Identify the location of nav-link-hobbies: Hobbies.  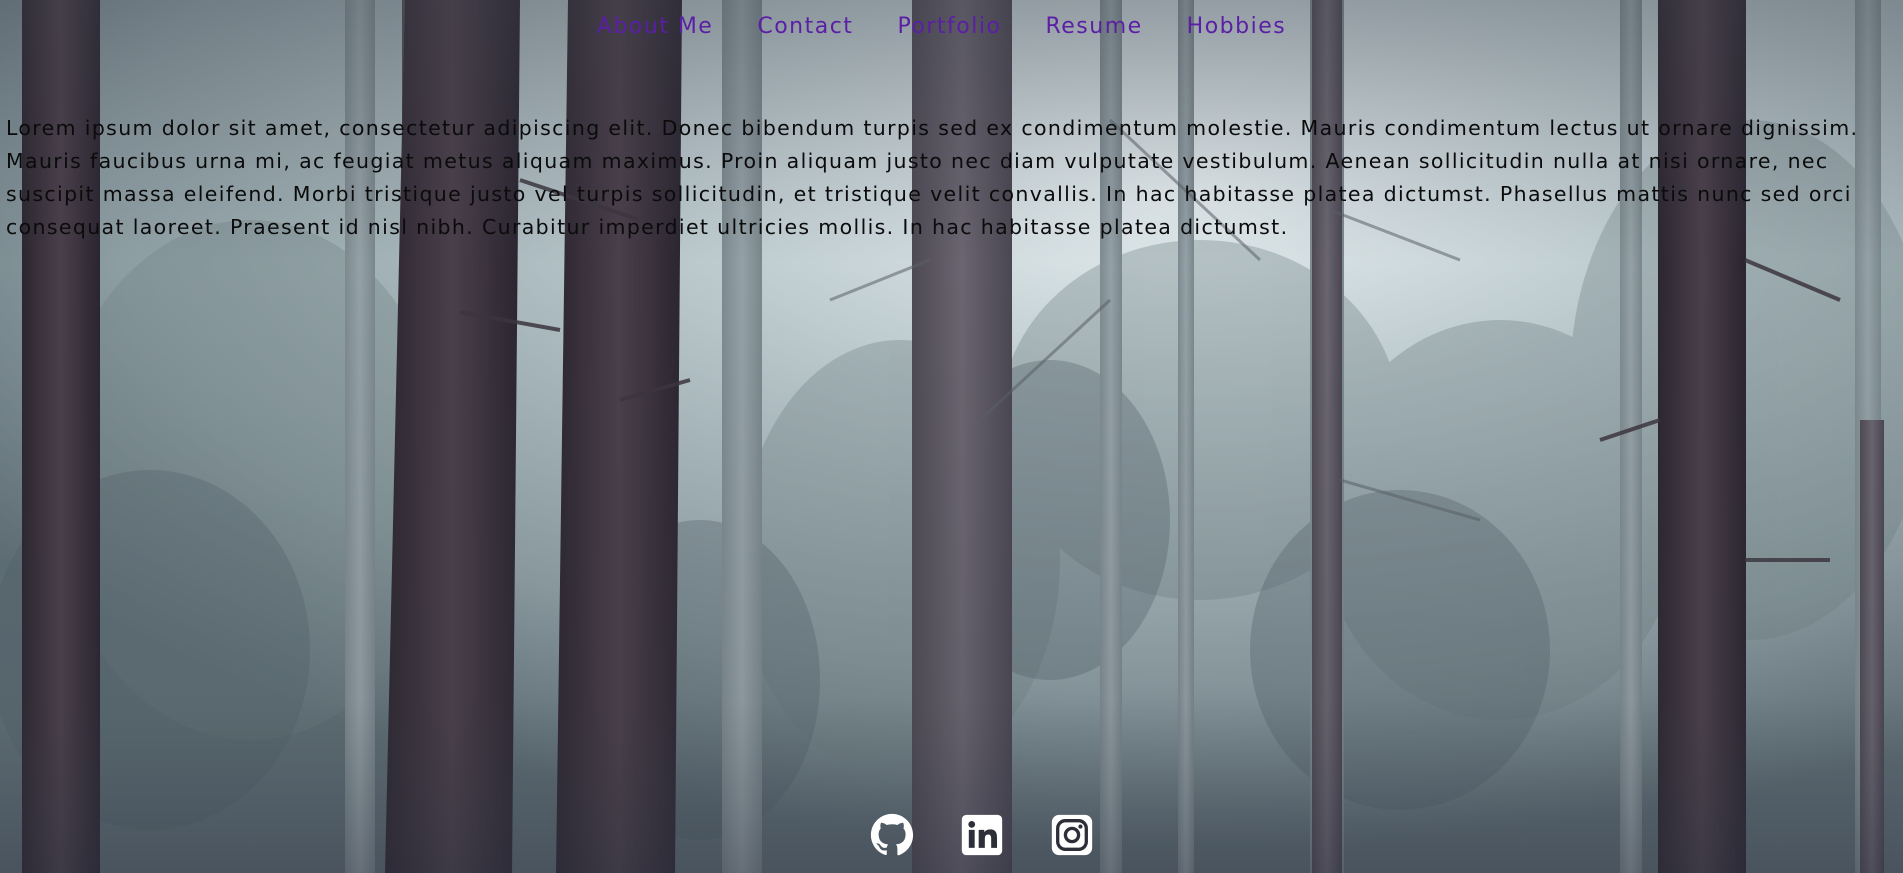
(1237, 27).